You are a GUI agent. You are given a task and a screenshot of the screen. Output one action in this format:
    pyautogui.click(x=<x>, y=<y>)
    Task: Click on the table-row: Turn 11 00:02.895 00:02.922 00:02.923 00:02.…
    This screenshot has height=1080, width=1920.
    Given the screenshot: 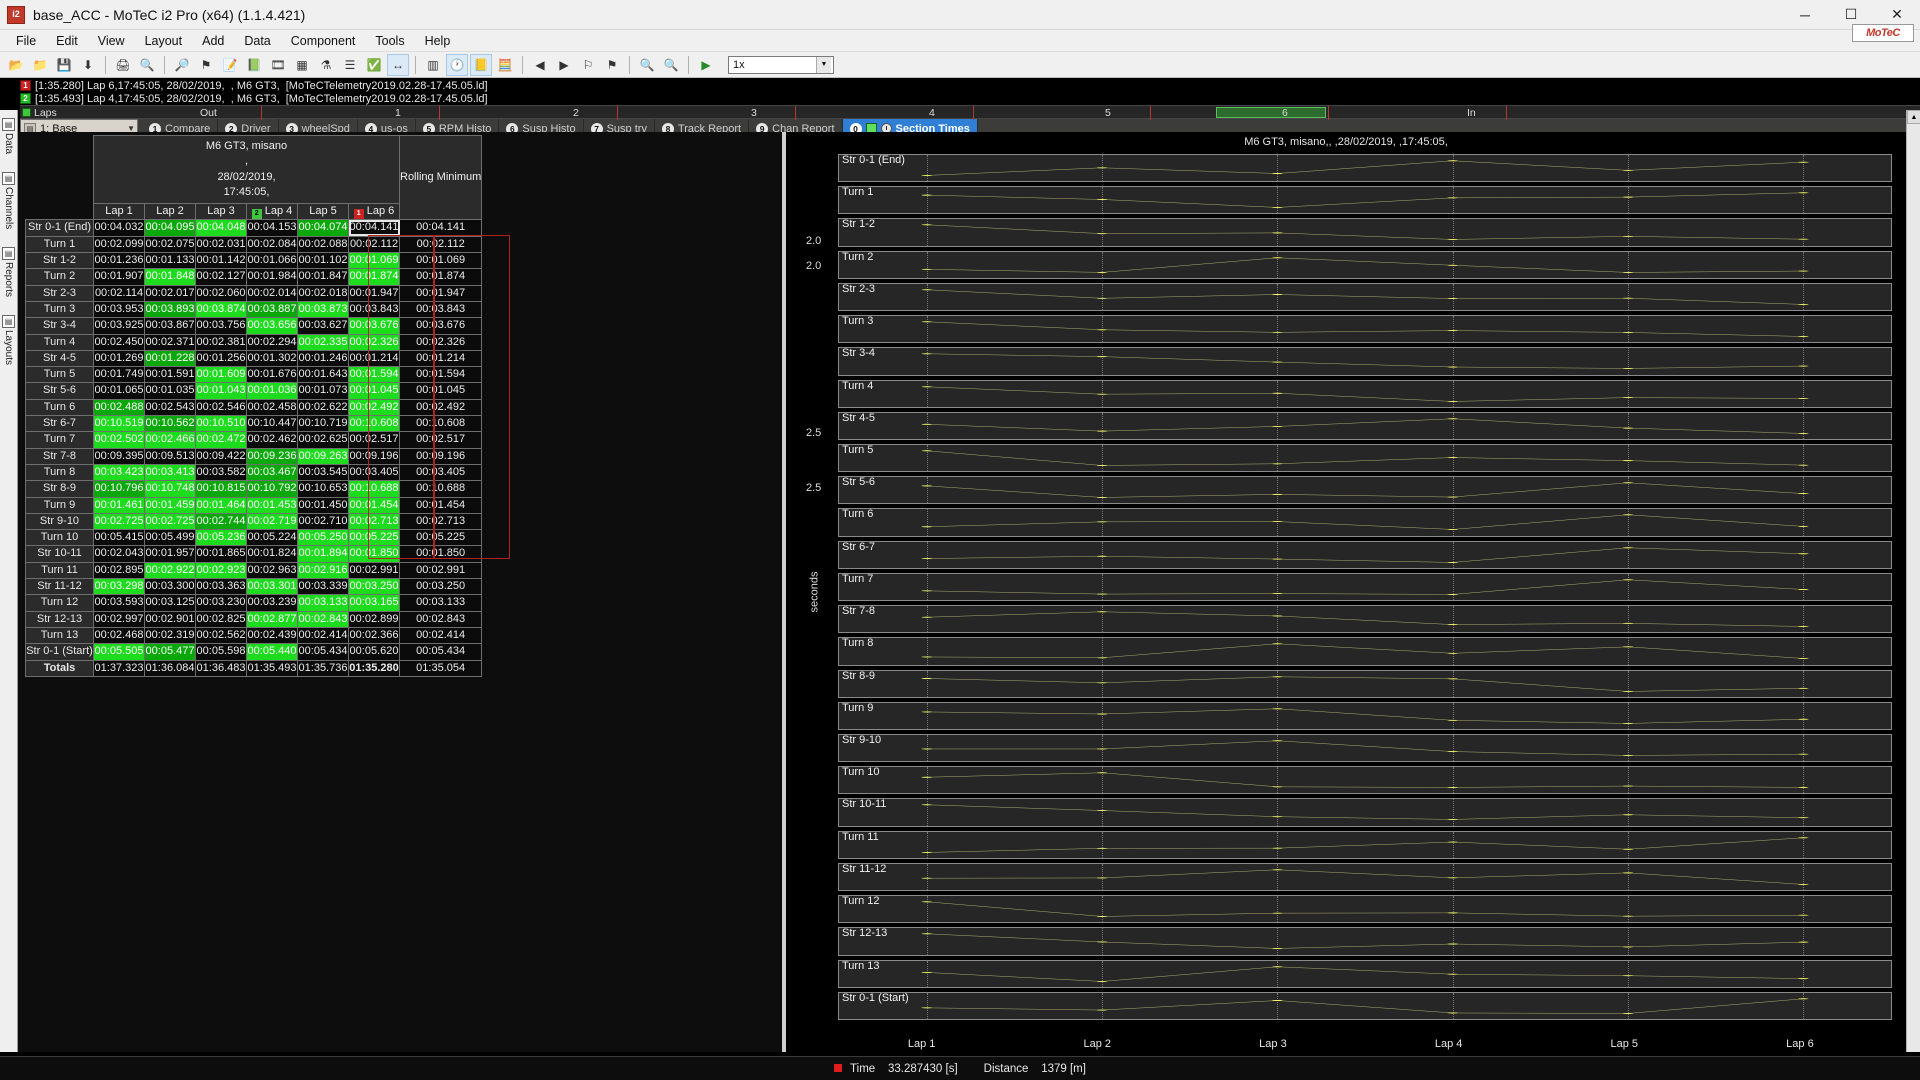 What is the action you would take?
    pyautogui.click(x=254, y=570)
    